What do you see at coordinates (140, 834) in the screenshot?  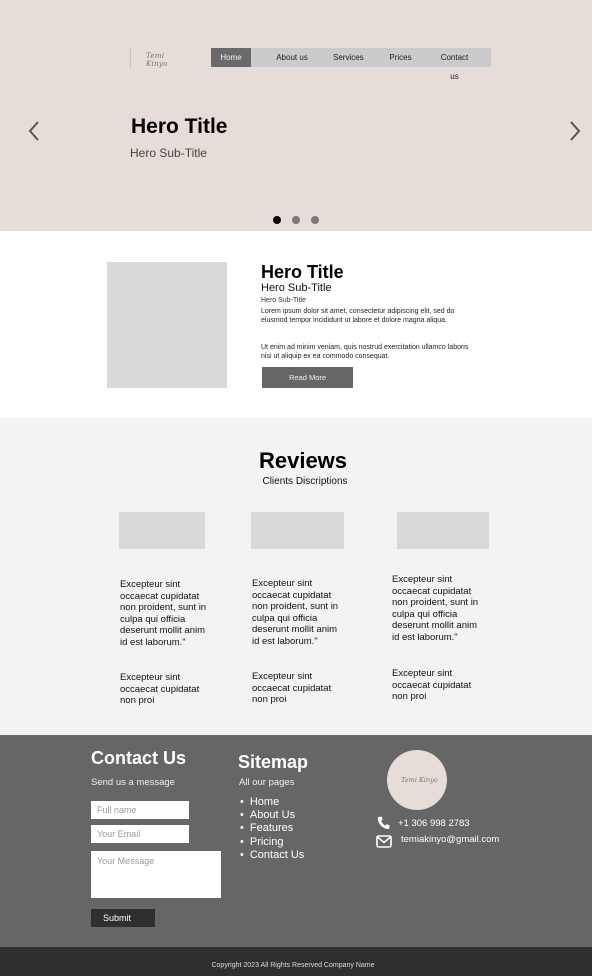 I see `email-input: Your Email` at bounding box center [140, 834].